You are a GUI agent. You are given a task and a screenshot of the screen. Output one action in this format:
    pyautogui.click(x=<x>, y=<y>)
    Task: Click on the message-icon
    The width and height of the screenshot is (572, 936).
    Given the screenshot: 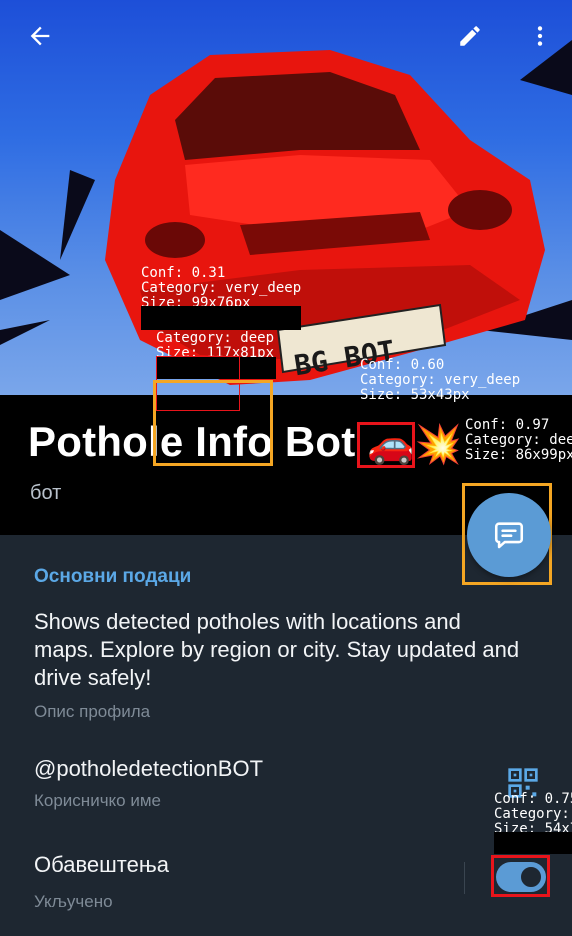 What is the action you would take?
    pyautogui.click(x=509, y=535)
    